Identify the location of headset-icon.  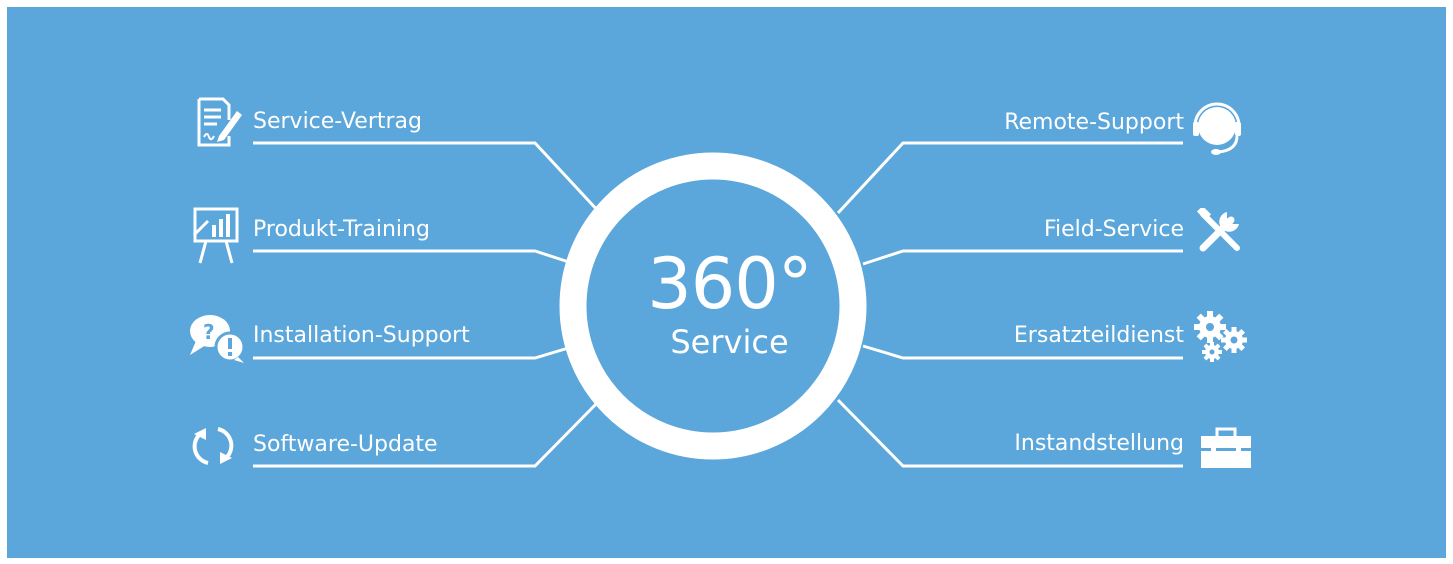
(1217, 128).